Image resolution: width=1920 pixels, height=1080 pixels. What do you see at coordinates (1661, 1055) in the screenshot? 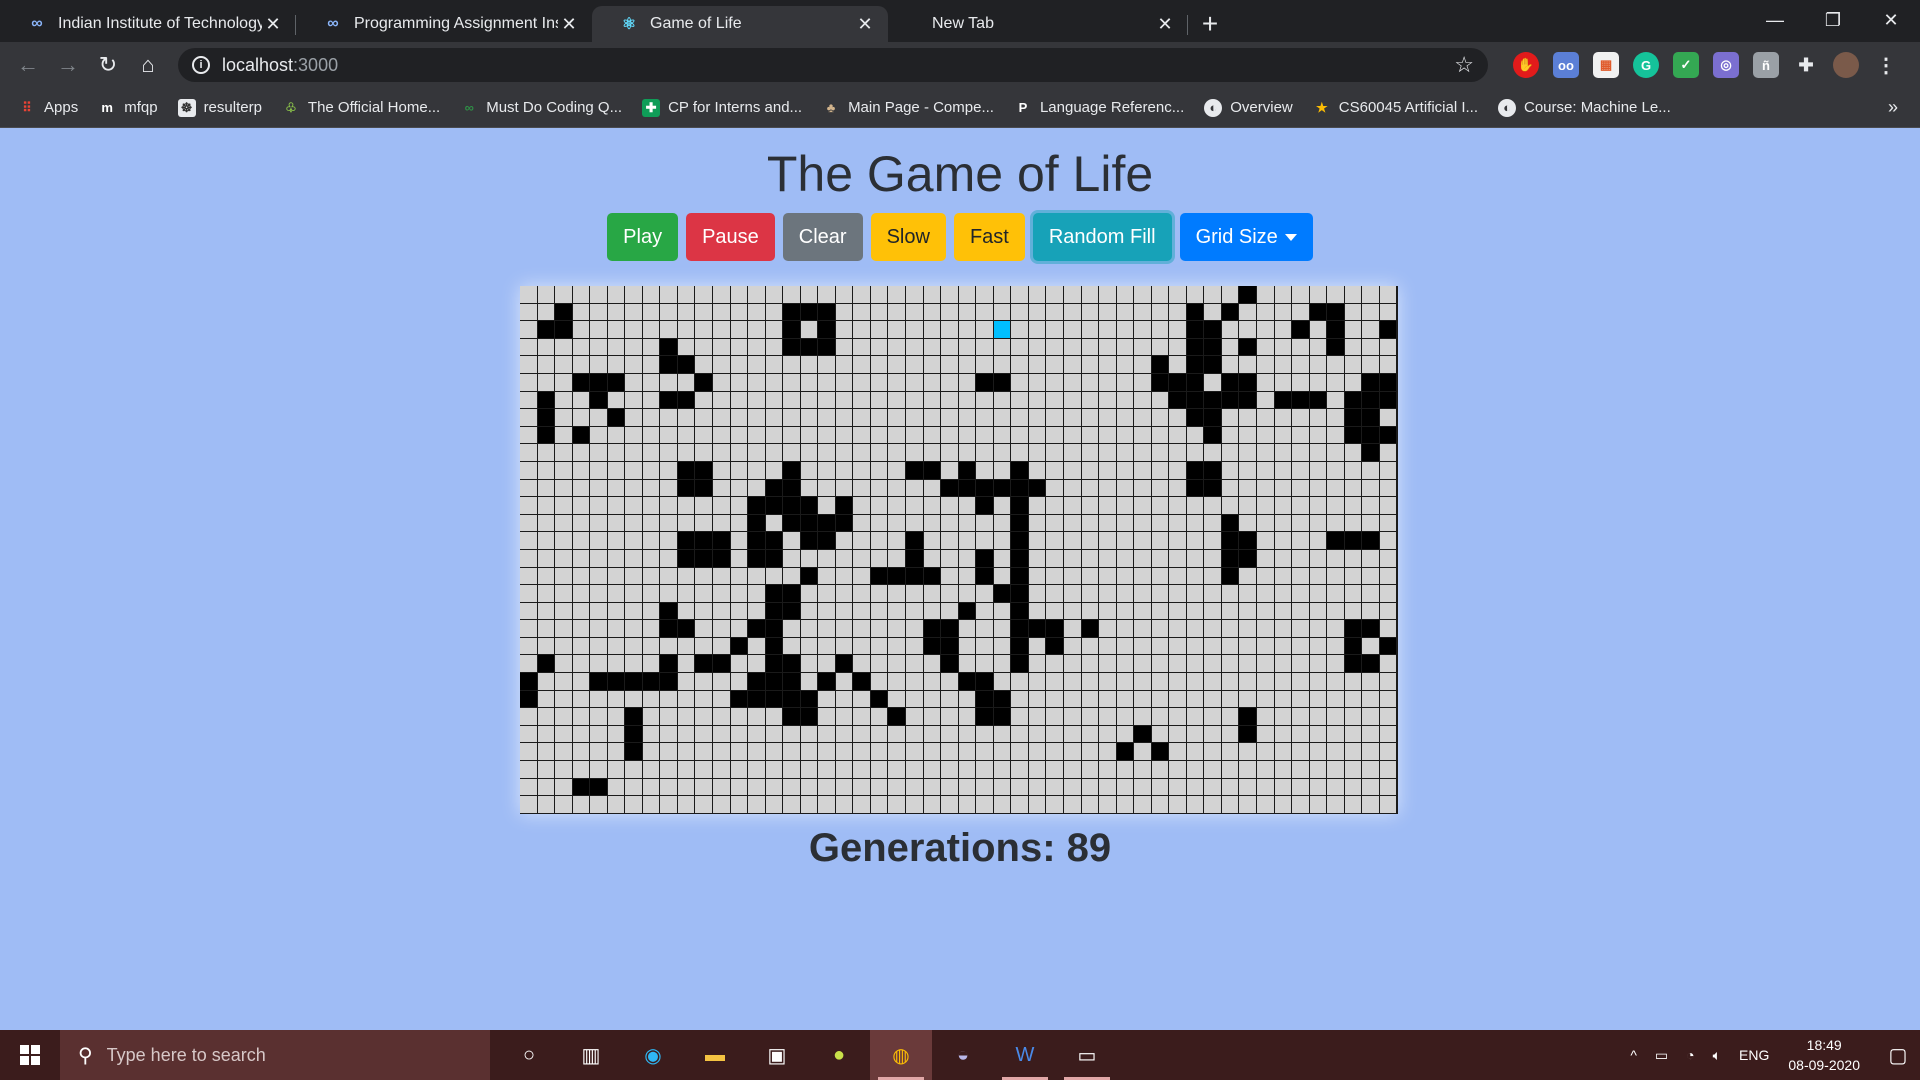
I see `battery-icon: ▭` at bounding box center [1661, 1055].